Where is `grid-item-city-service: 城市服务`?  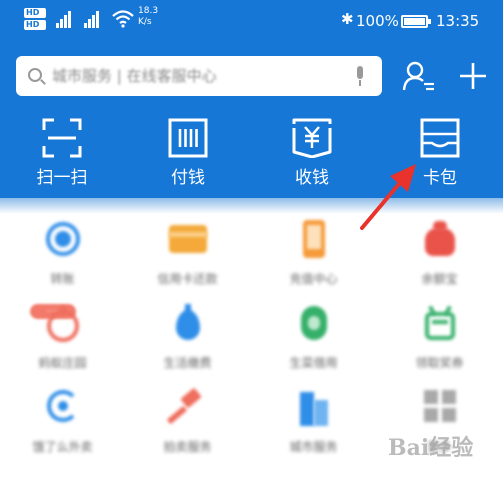 grid-item-city-service: 城市服务 is located at coordinates (313, 421).